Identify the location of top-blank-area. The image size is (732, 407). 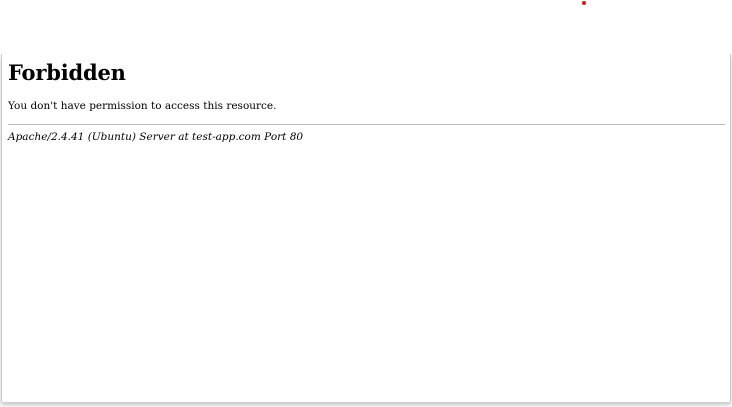
(366, 27).